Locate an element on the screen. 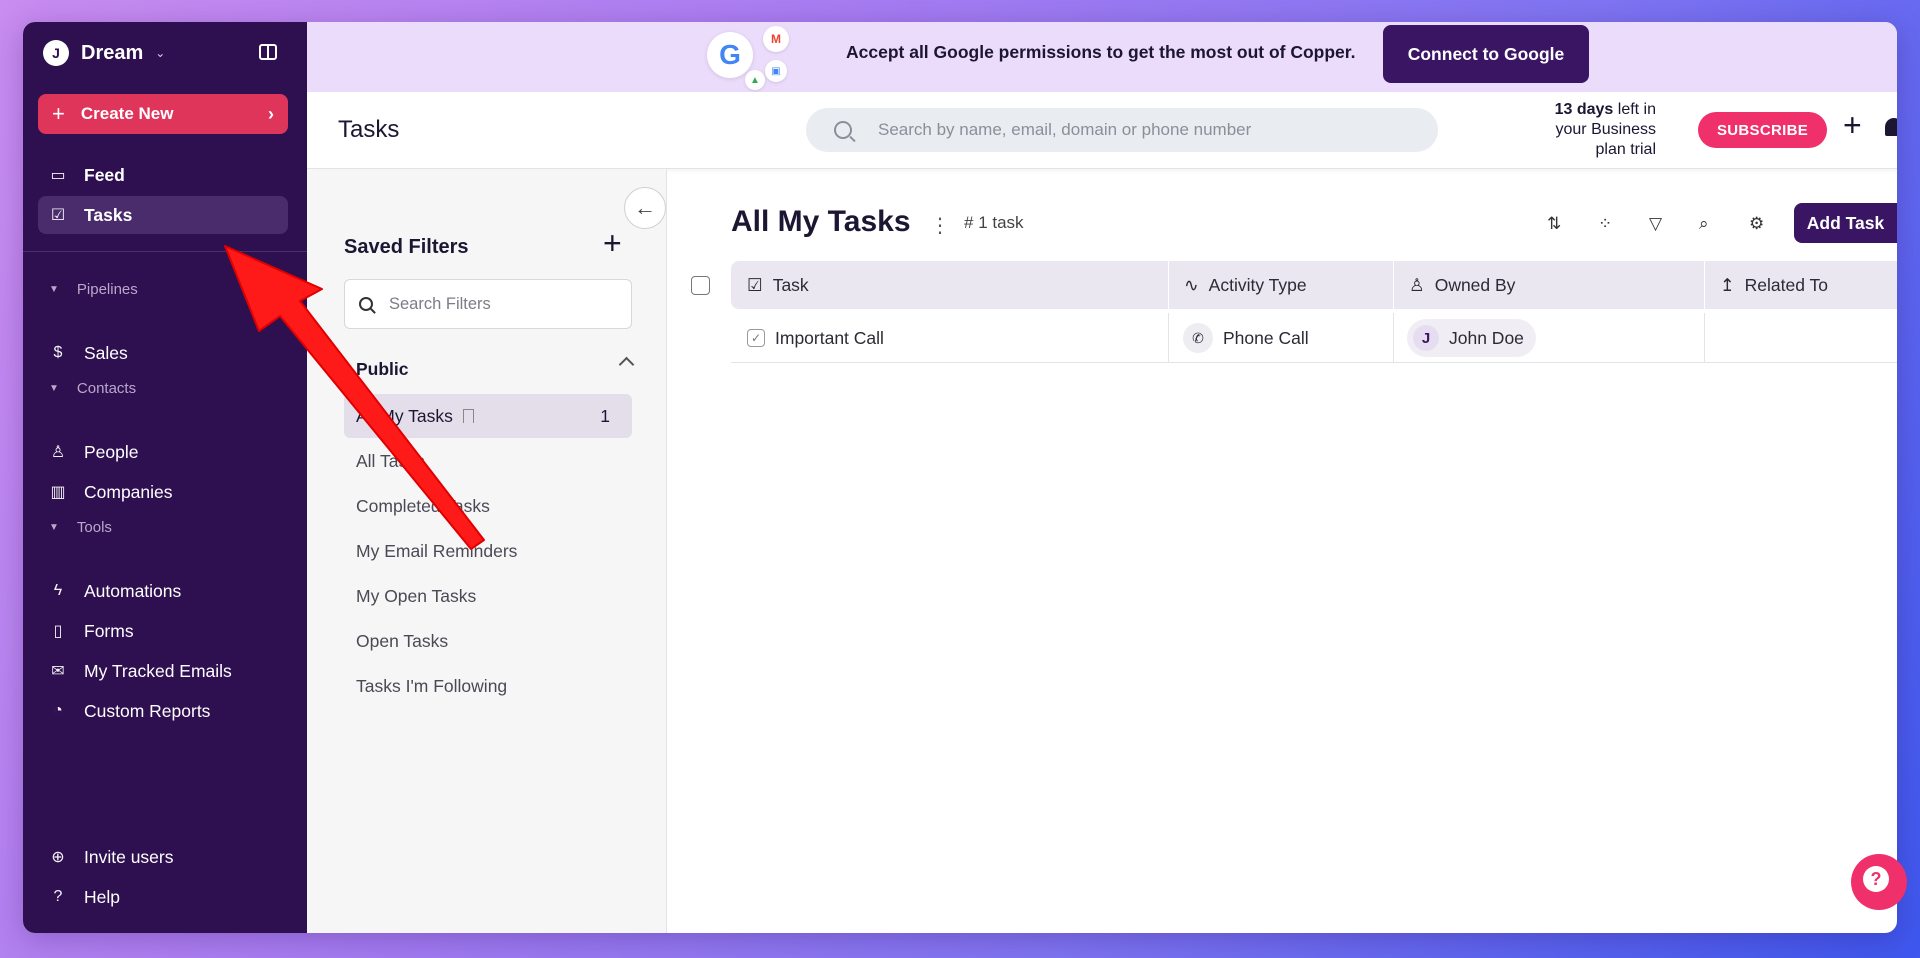 The height and width of the screenshot is (958, 1920). question-circle-icon: ? is located at coordinates (58, 896).